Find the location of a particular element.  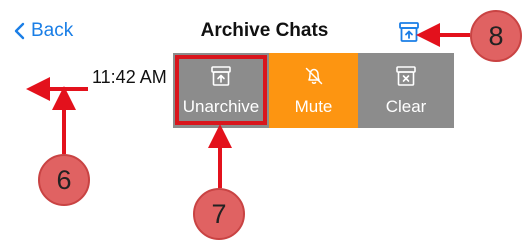

annotation-marker-6: 6 is located at coordinates (64, 180).